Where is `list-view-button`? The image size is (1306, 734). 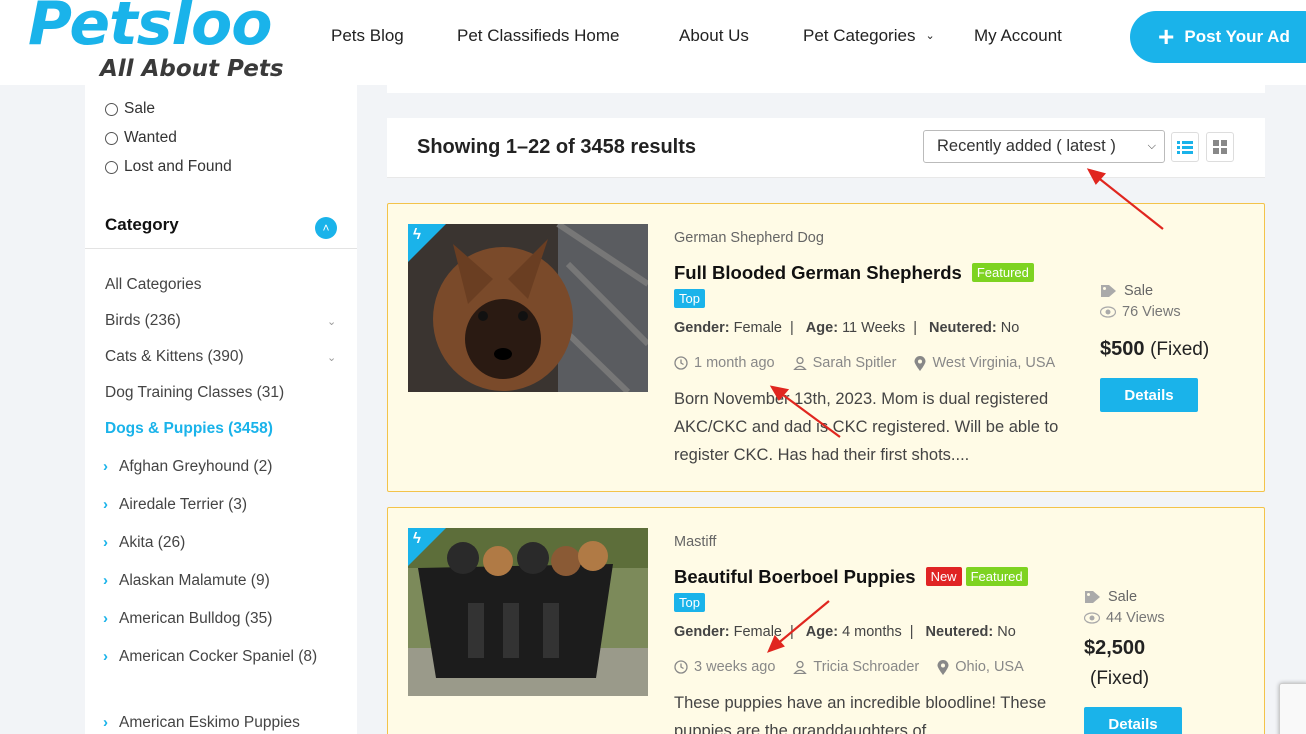
list-view-button is located at coordinates (1185, 147).